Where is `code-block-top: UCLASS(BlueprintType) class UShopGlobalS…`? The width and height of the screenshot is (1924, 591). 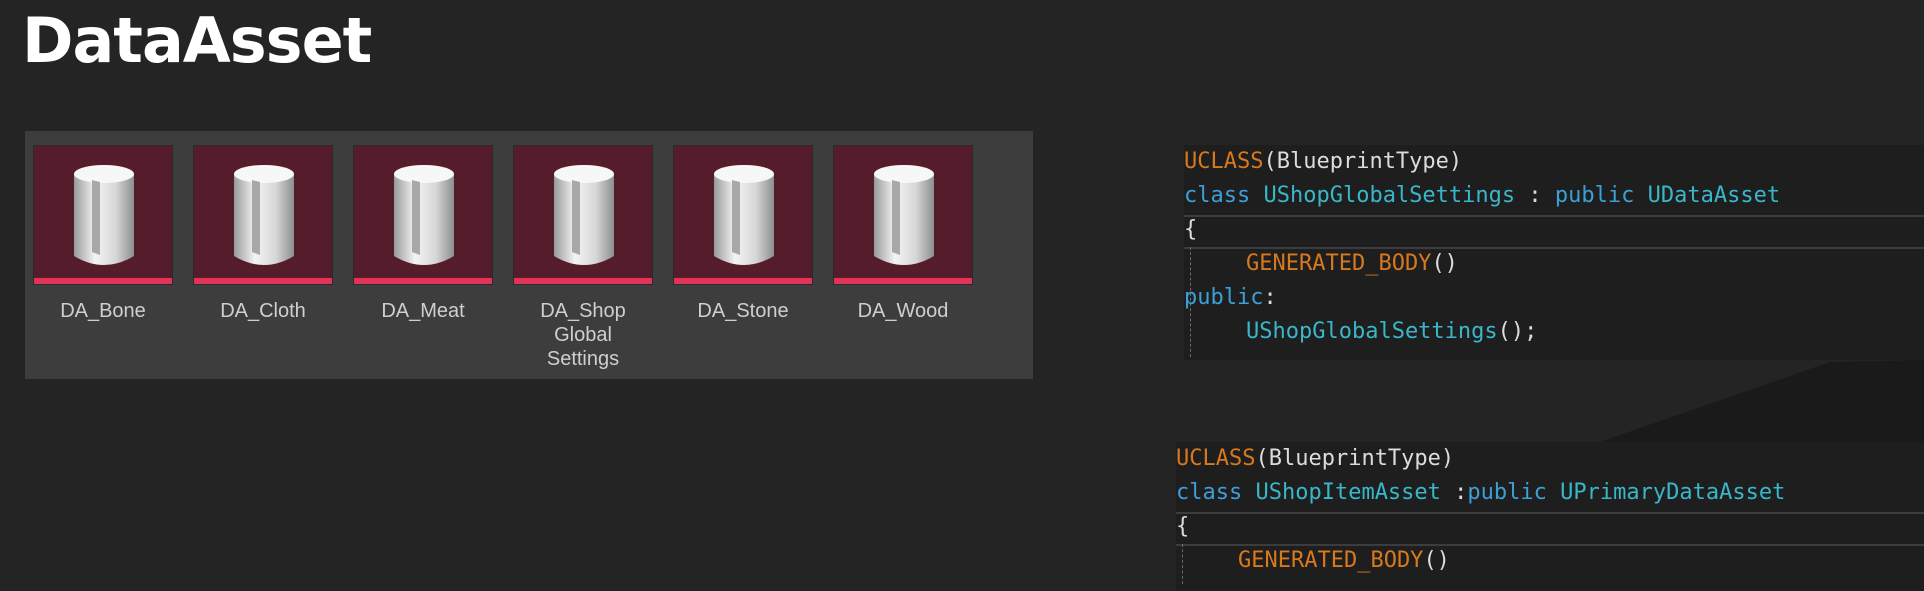
code-block-top: UCLASS(BlueprintType) class UShopGlobalS… is located at coordinates (1554, 252).